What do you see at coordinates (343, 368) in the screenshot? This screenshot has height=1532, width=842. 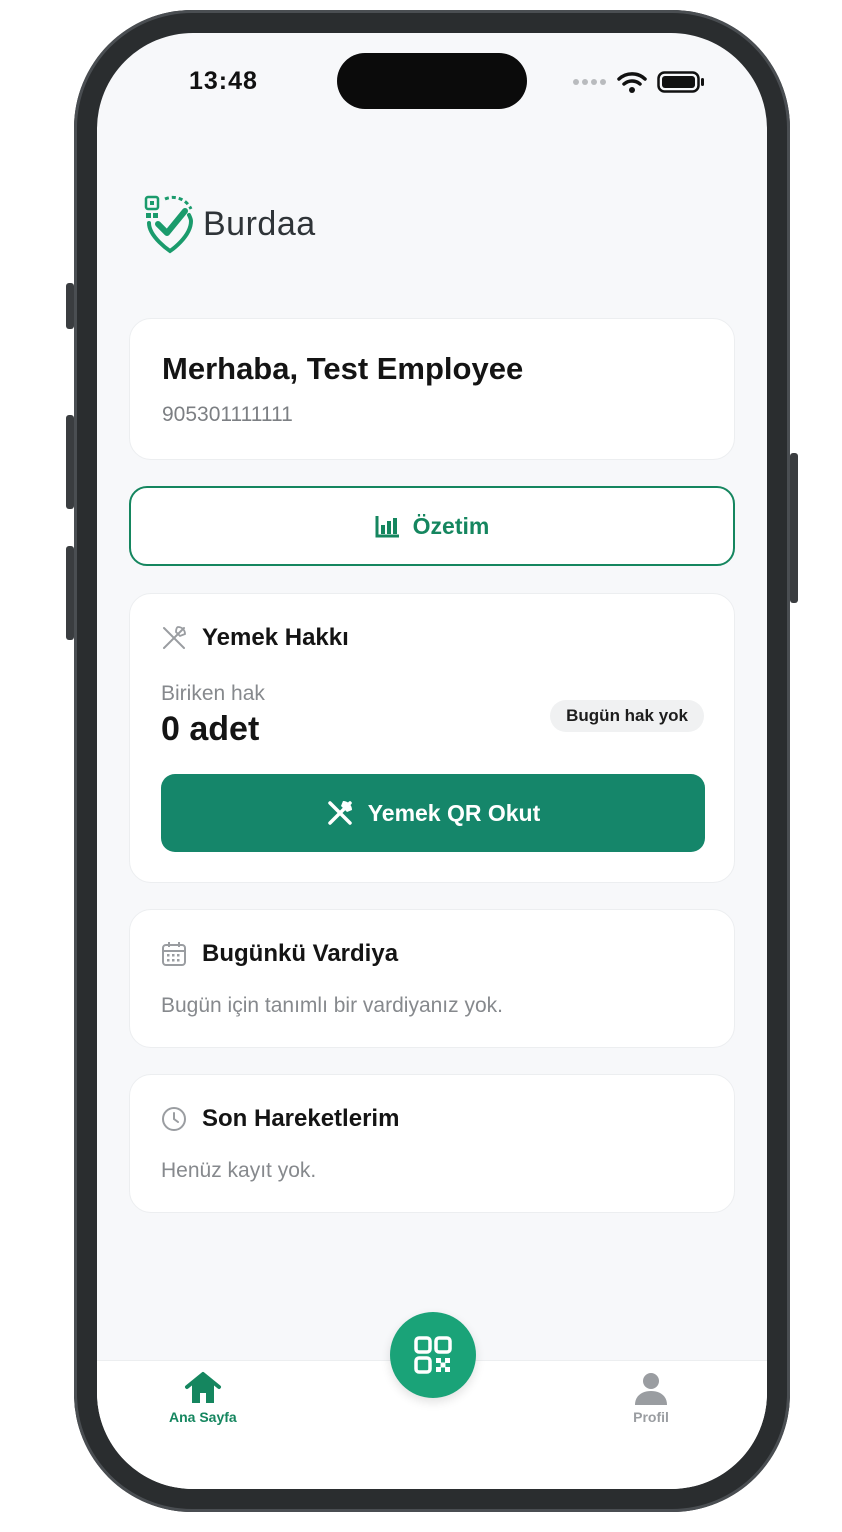 I see `greeting-title: Merhaba, Test Employee` at bounding box center [343, 368].